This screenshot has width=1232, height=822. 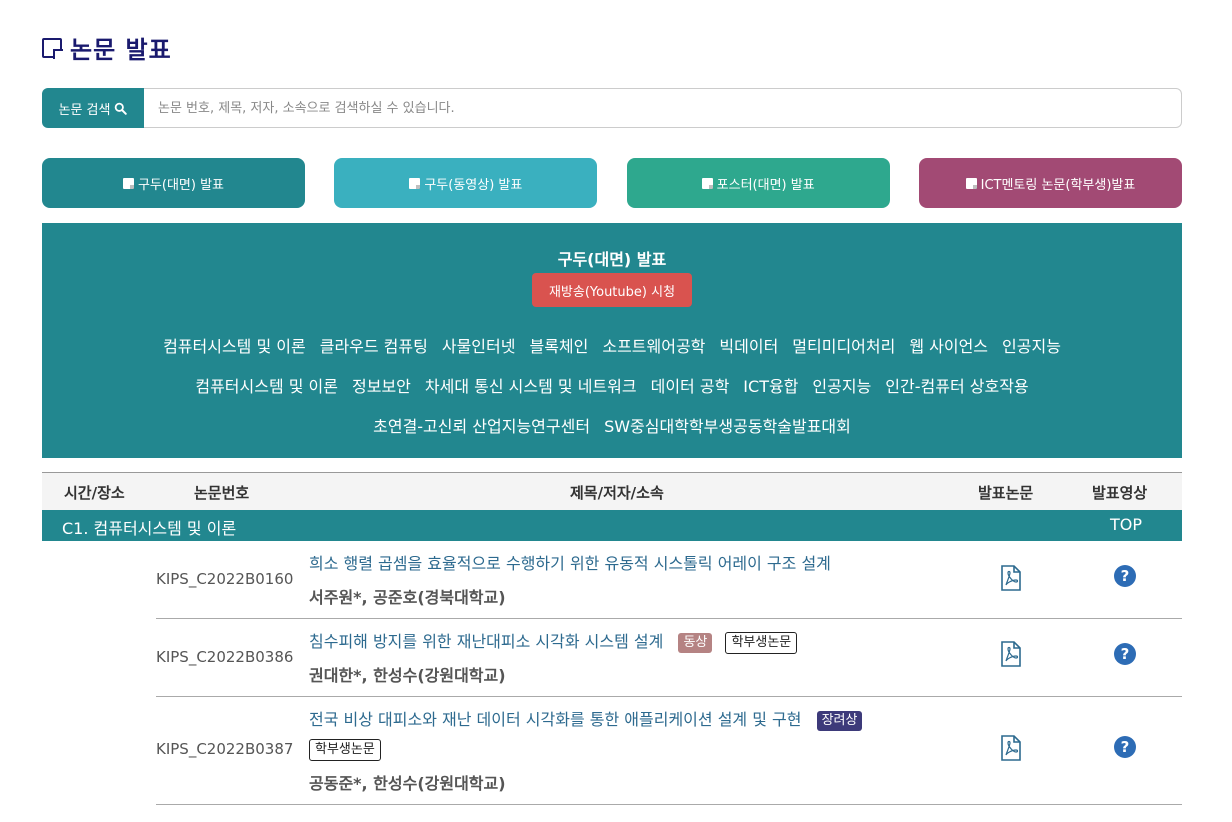 I want to click on paper-authors: 권대한*, 한성수(강원대학교), so click(x=407, y=675).